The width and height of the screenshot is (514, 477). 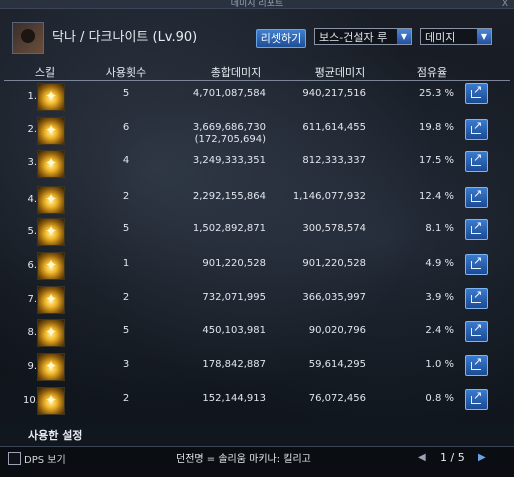 I want to click on count: 6, so click(x=126, y=127).